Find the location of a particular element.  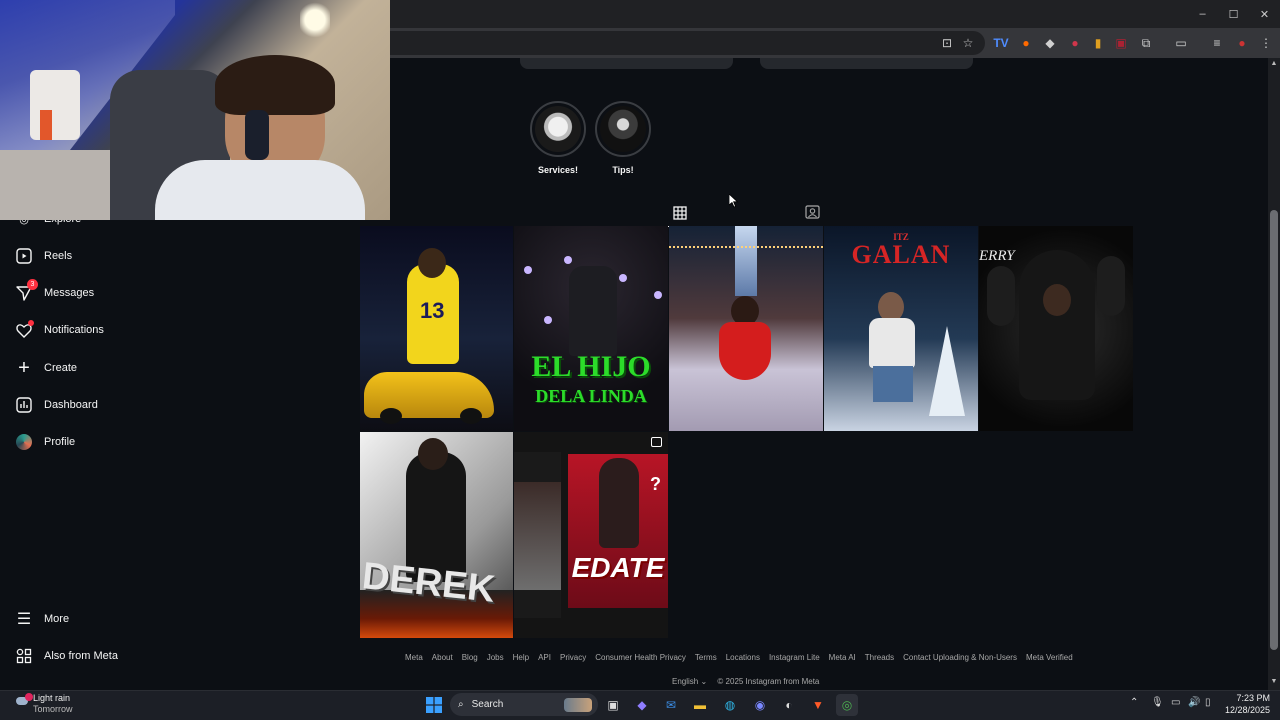

post-figure-face is located at coordinates (1057, 300).